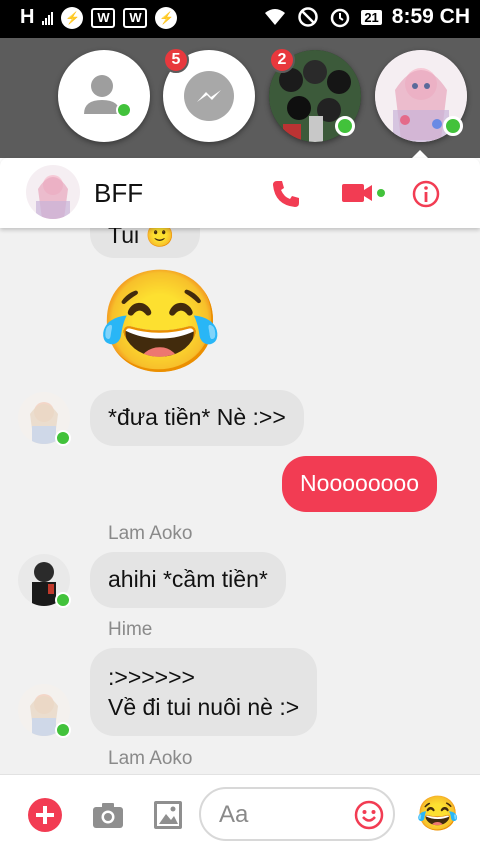 The width and height of the screenshot is (480, 855). Describe the element at coordinates (103, 17) in the screenshot. I see `app-notification-icon: W` at that location.